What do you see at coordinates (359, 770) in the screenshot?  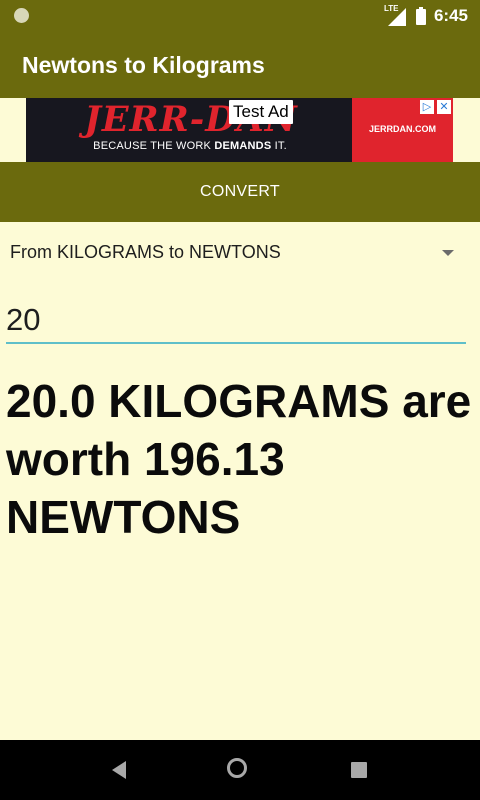 I see `recents-icon` at bounding box center [359, 770].